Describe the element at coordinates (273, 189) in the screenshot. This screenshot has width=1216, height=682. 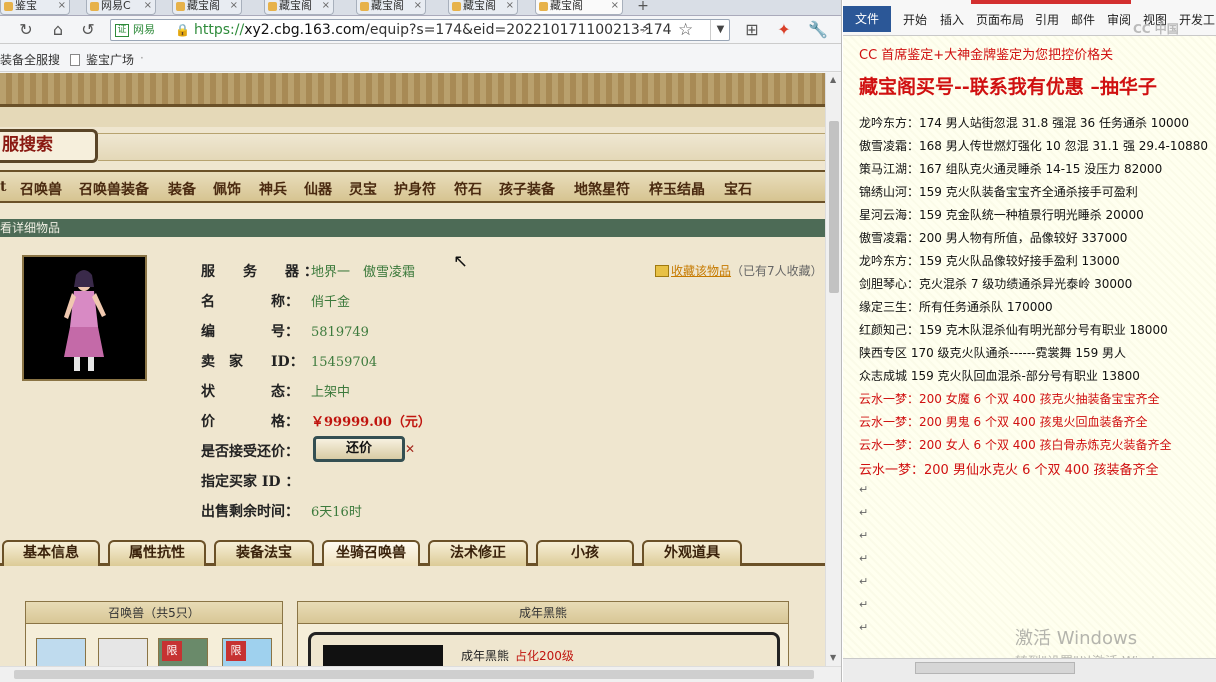
I see `menu-item-weapon: 神兵` at that location.